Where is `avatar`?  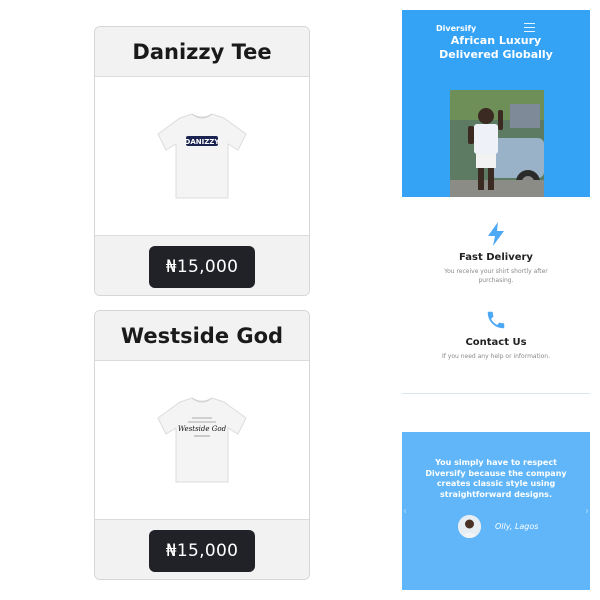
avatar is located at coordinates (469, 526).